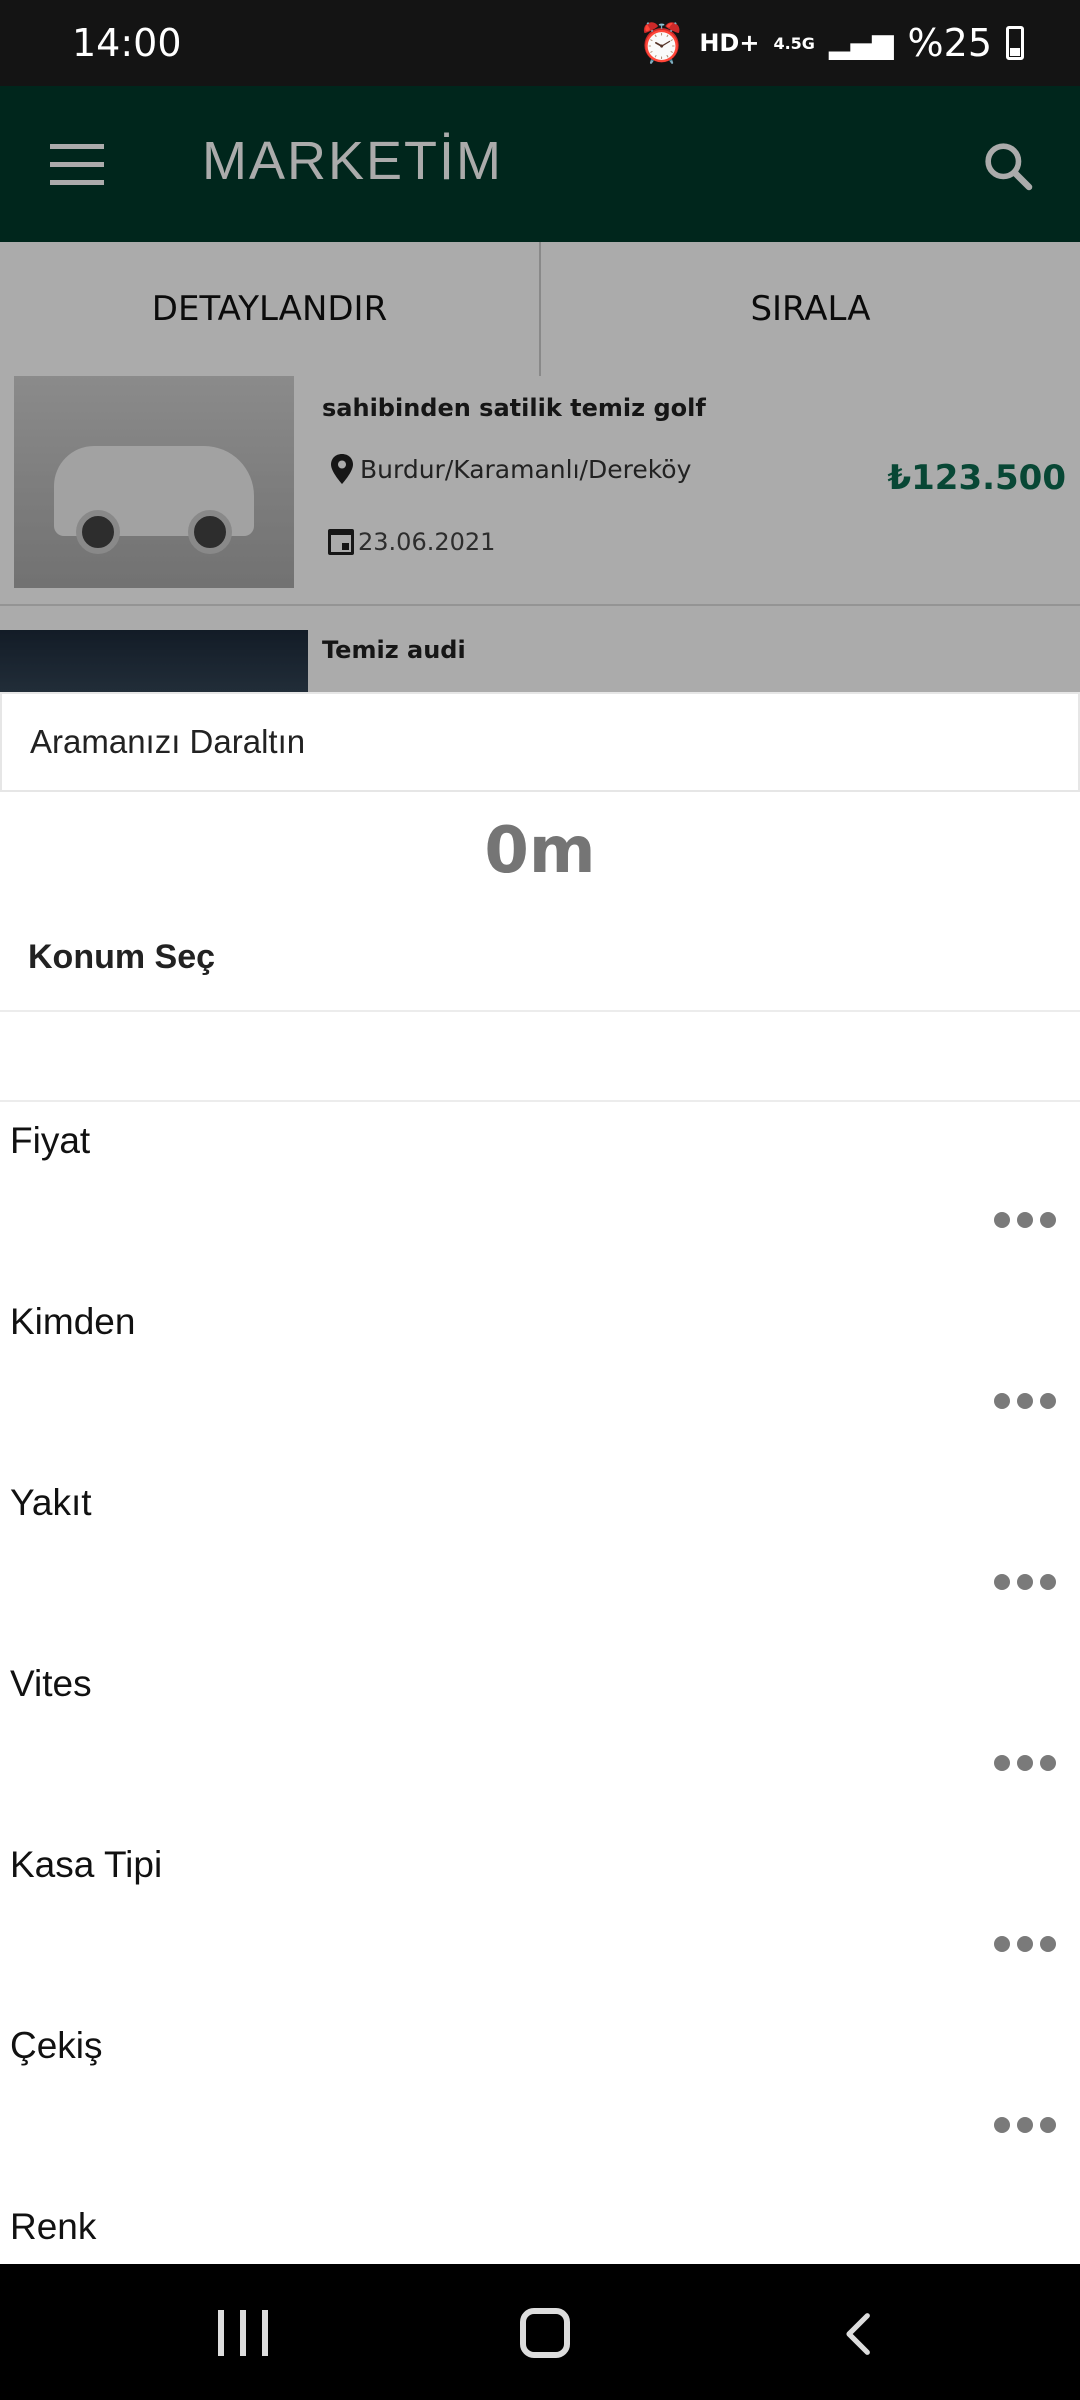 The image size is (1080, 2400). What do you see at coordinates (861, 43) in the screenshot?
I see `signal-icon: ▂▄▆` at bounding box center [861, 43].